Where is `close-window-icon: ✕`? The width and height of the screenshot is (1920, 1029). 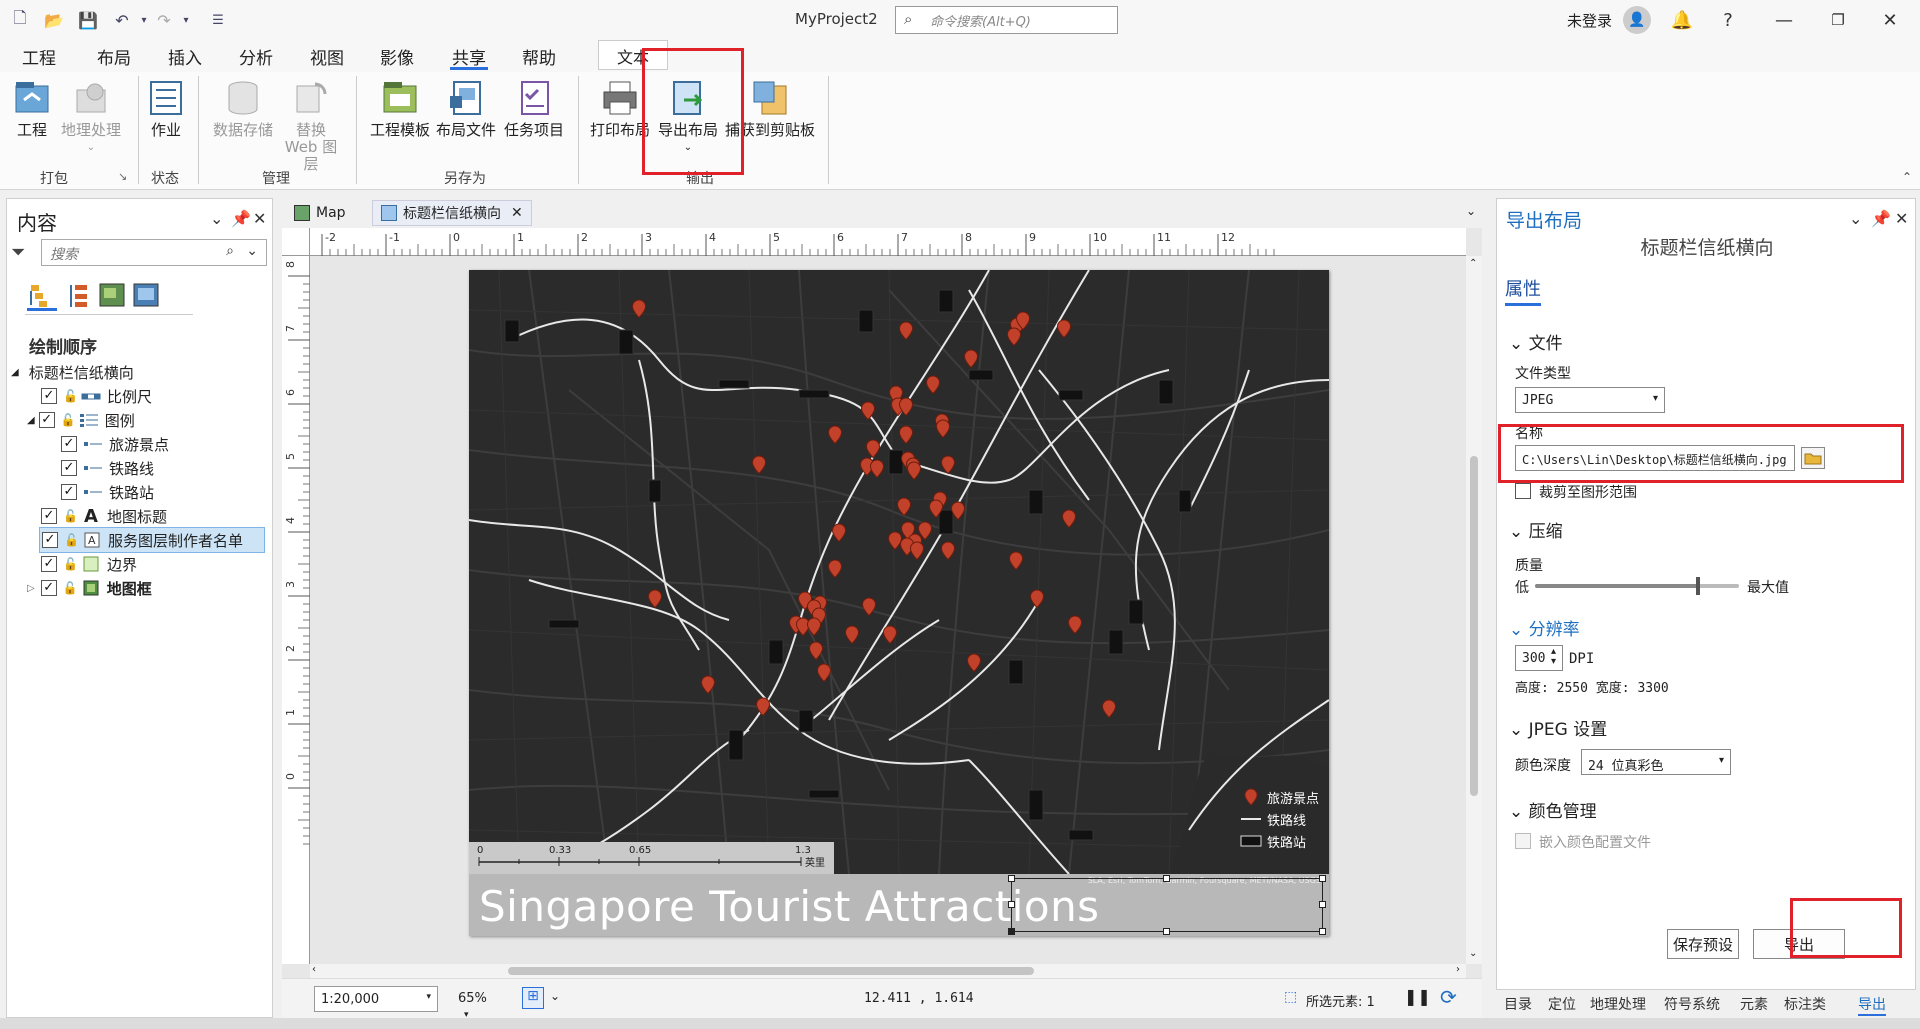
close-window-icon: ✕ is located at coordinates (1890, 20).